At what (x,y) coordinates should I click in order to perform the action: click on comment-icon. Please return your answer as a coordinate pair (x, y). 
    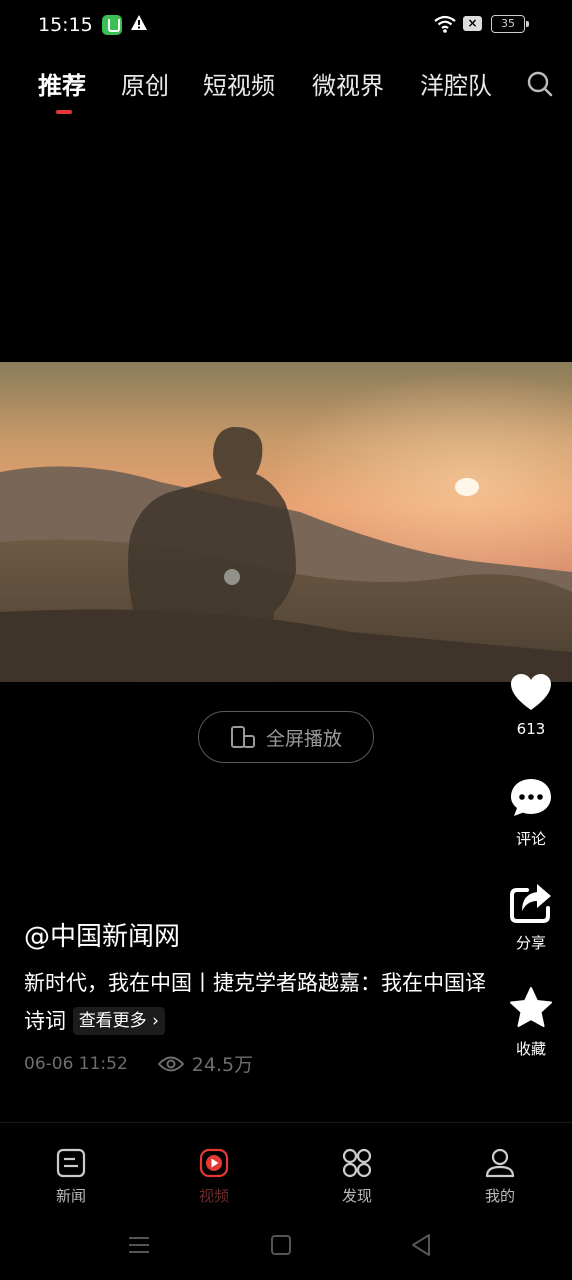
    Looking at the image, I should click on (531, 797).